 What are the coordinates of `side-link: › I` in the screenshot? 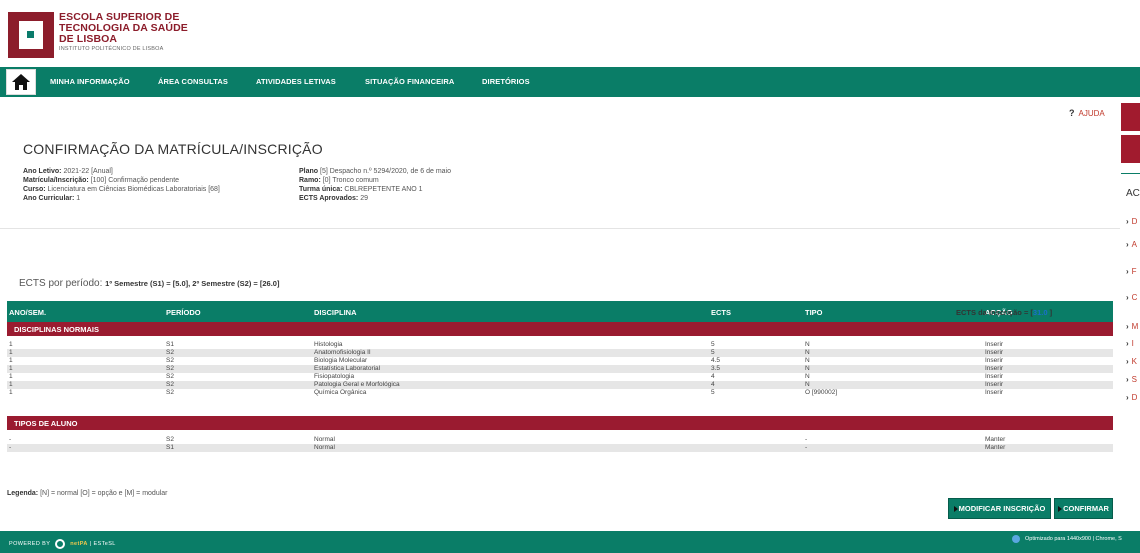 It's located at (1130, 343).